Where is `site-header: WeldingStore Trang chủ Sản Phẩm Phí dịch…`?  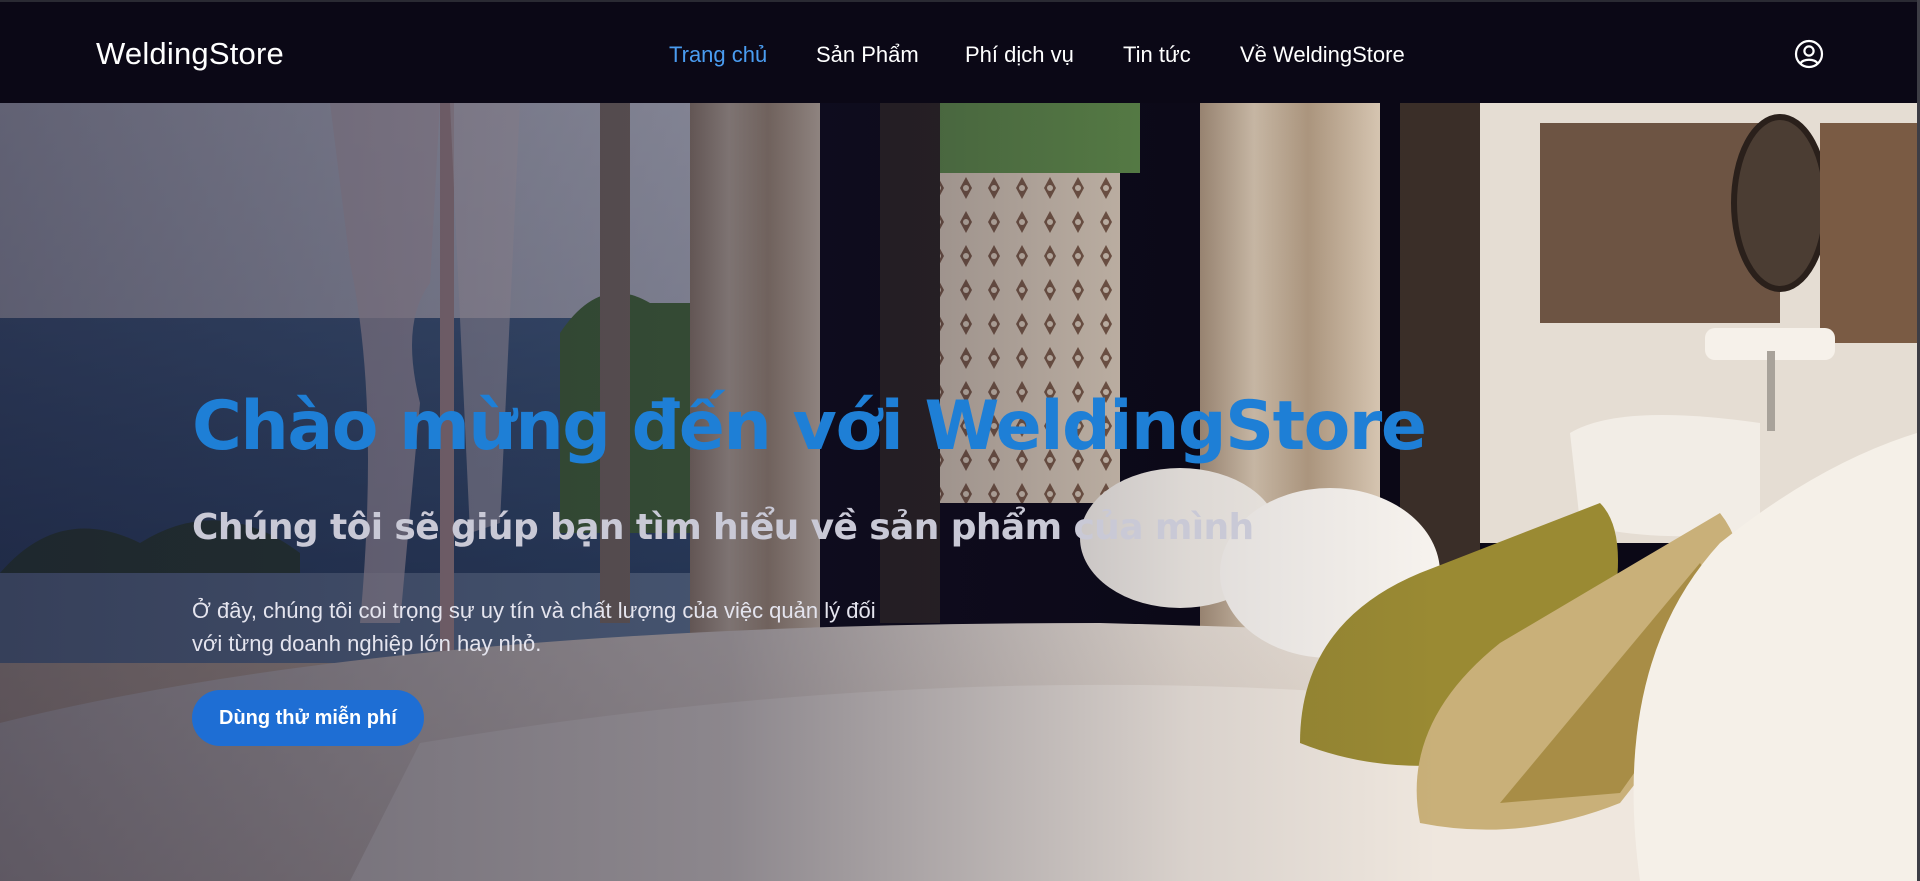 site-header: WeldingStore Trang chủ Sản Phẩm Phí dịch… is located at coordinates (960, 51).